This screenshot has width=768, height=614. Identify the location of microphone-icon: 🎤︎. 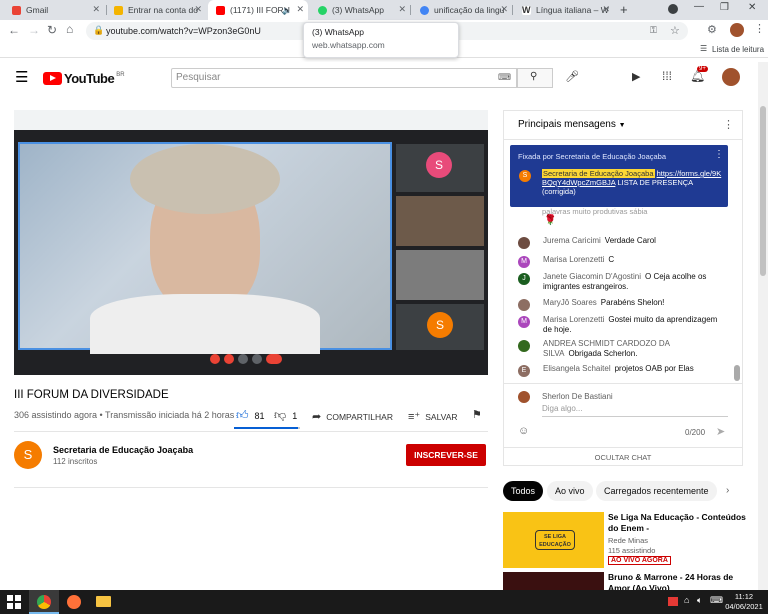
(572, 76).